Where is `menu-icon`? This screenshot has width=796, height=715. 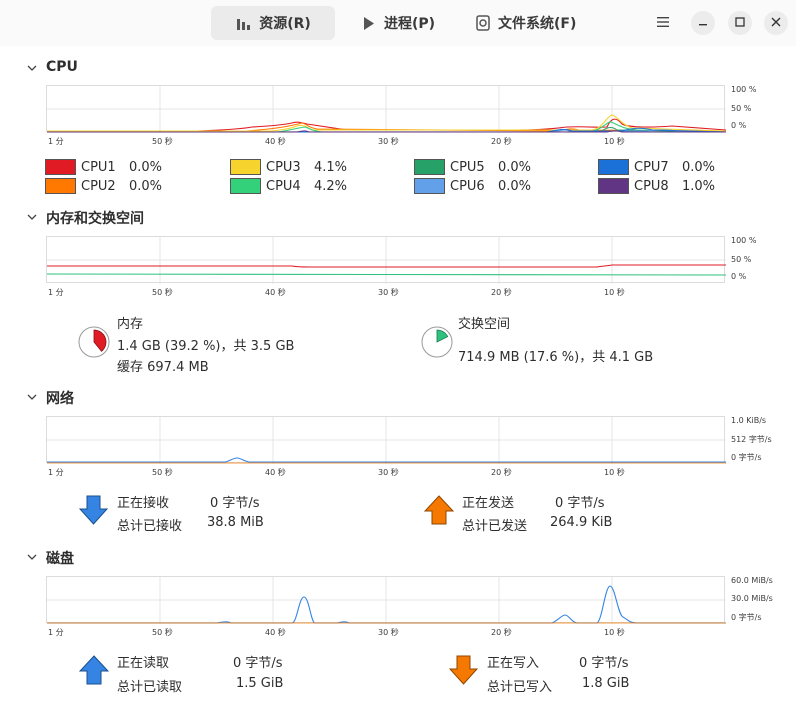 menu-icon is located at coordinates (663, 23).